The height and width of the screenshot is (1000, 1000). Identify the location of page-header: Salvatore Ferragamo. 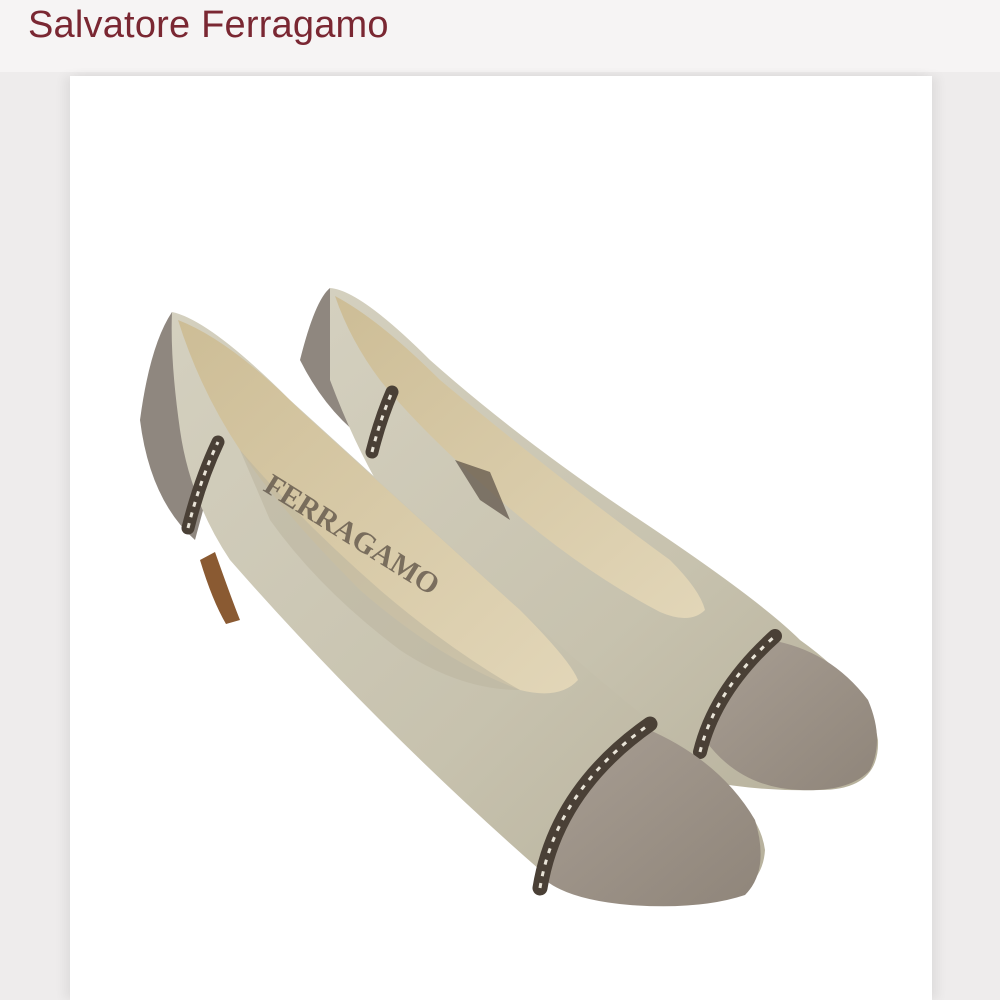
(500, 36).